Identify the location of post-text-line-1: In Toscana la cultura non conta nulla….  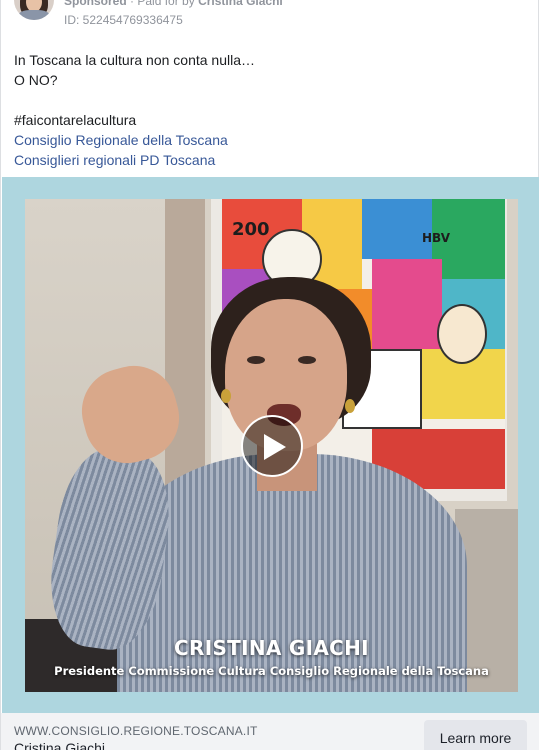
(135, 60).